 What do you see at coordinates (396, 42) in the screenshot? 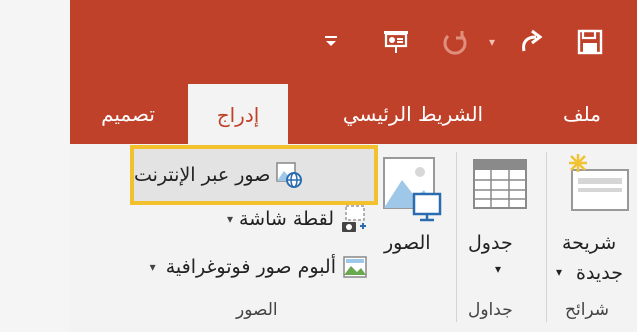
I see `presentation-icon` at bounding box center [396, 42].